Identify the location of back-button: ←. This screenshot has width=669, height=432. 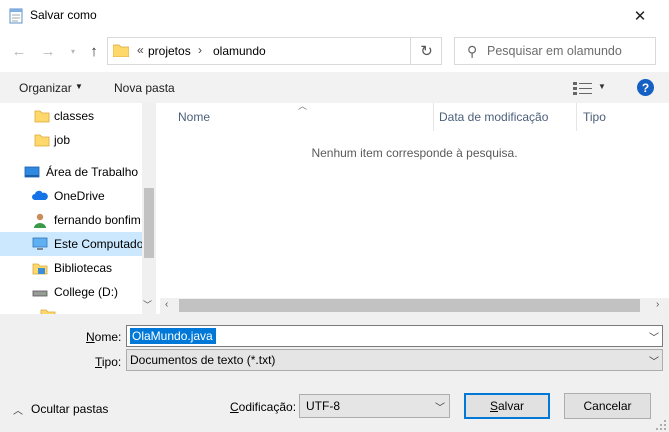
(19, 51).